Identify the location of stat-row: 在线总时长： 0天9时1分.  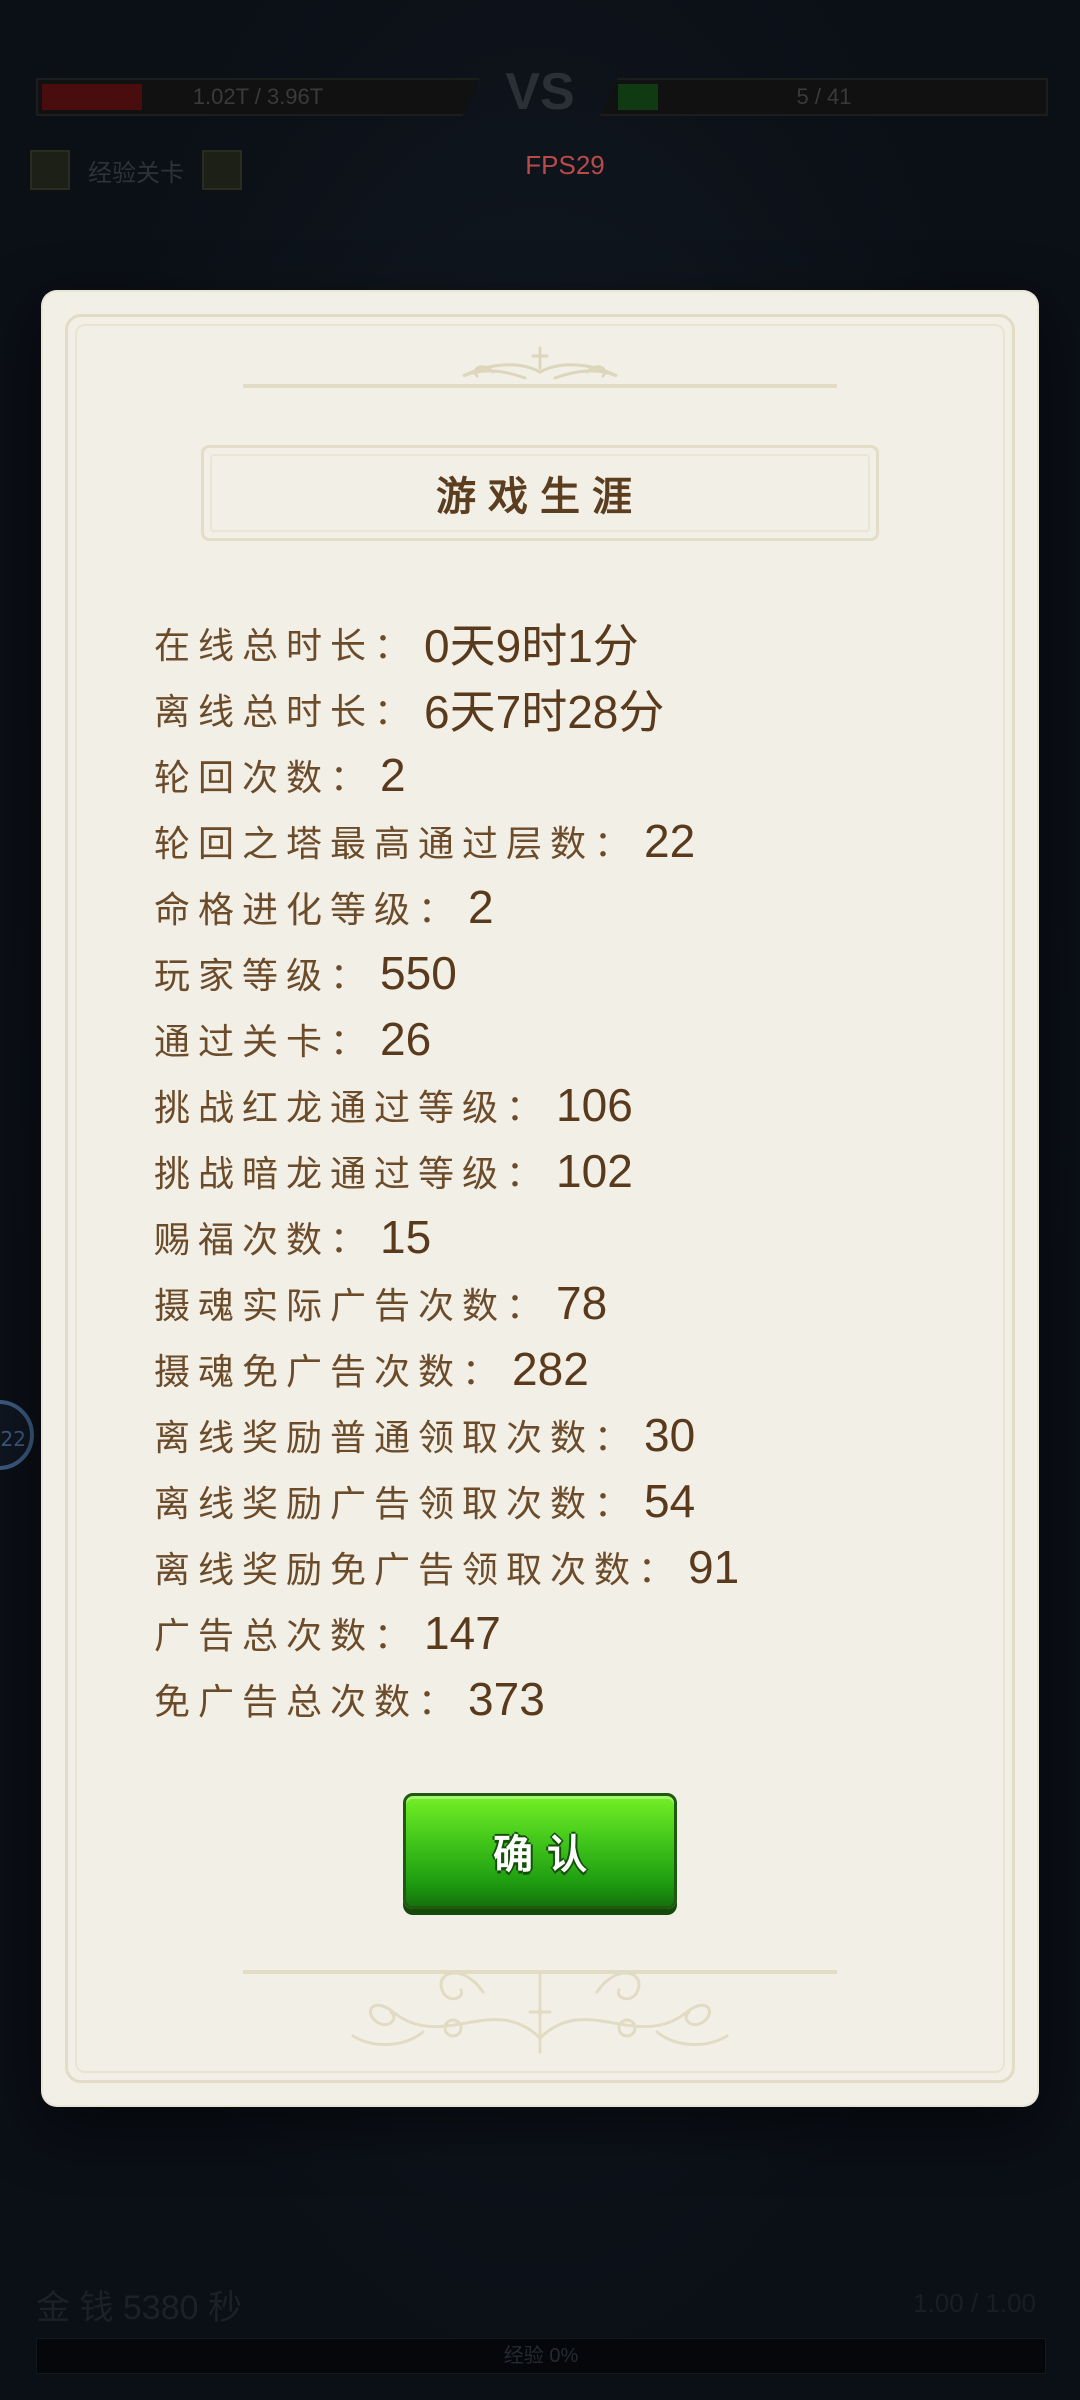
(554, 643).